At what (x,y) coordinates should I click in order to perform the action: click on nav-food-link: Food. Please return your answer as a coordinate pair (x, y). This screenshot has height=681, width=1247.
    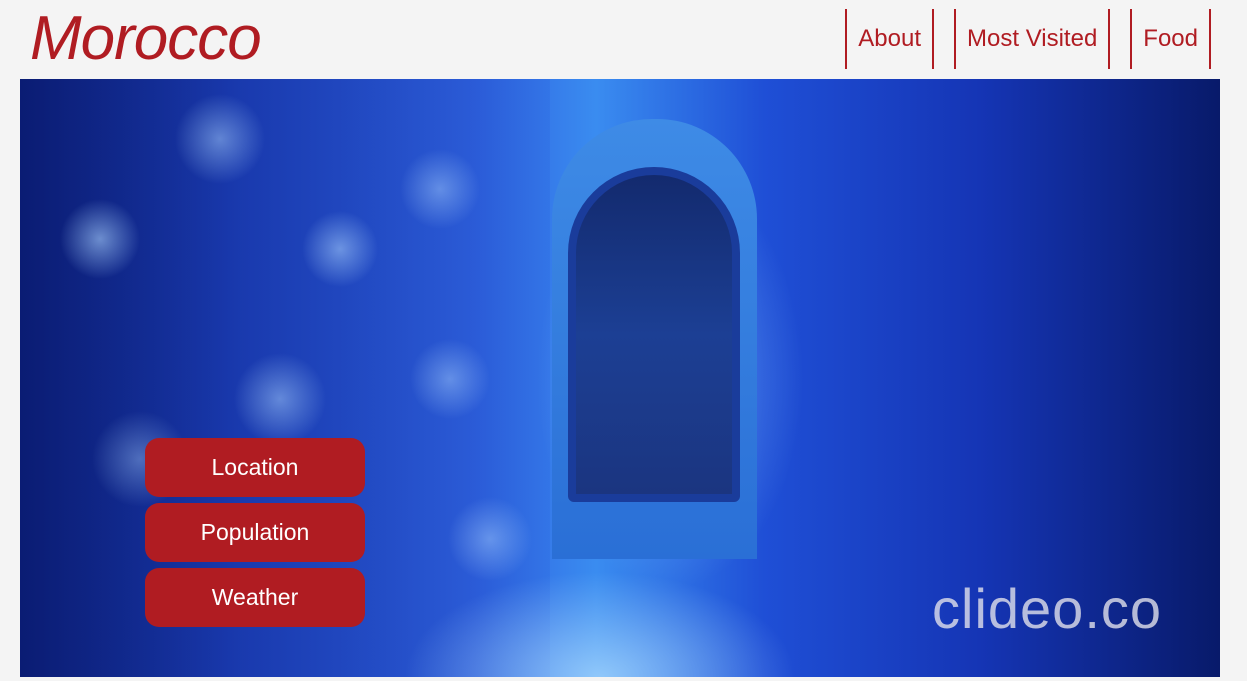
    Looking at the image, I should click on (1170, 39).